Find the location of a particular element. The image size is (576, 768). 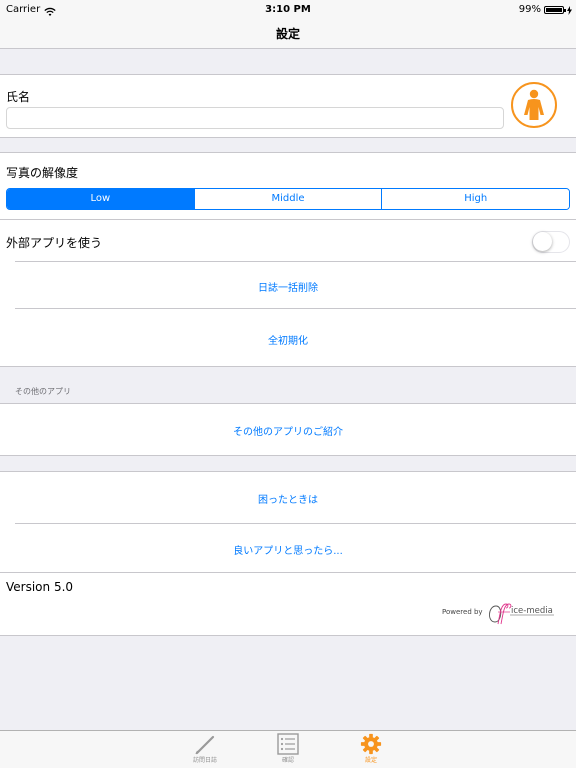

external-app-label: 外部アプリを使う is located at coordinates (54, 243).